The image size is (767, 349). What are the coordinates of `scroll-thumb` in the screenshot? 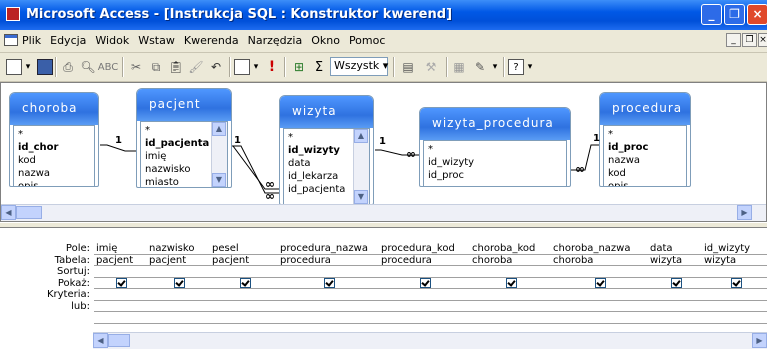 It's located at (29, 212).